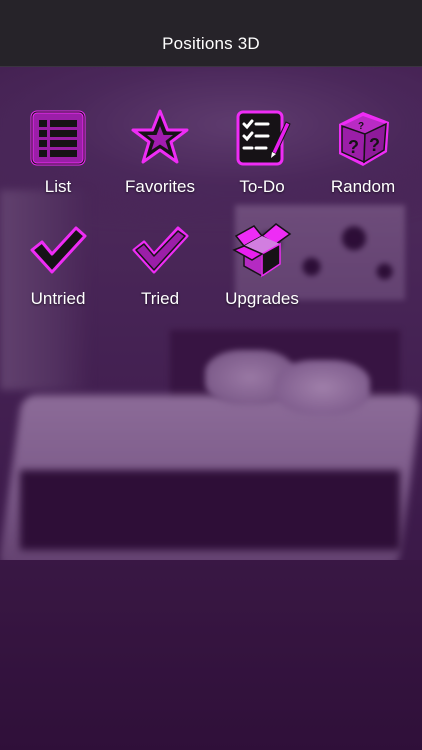 Image resolution: width=422 pixels, height=750 pixels. I want to click on list-icon, so click(58, 138).